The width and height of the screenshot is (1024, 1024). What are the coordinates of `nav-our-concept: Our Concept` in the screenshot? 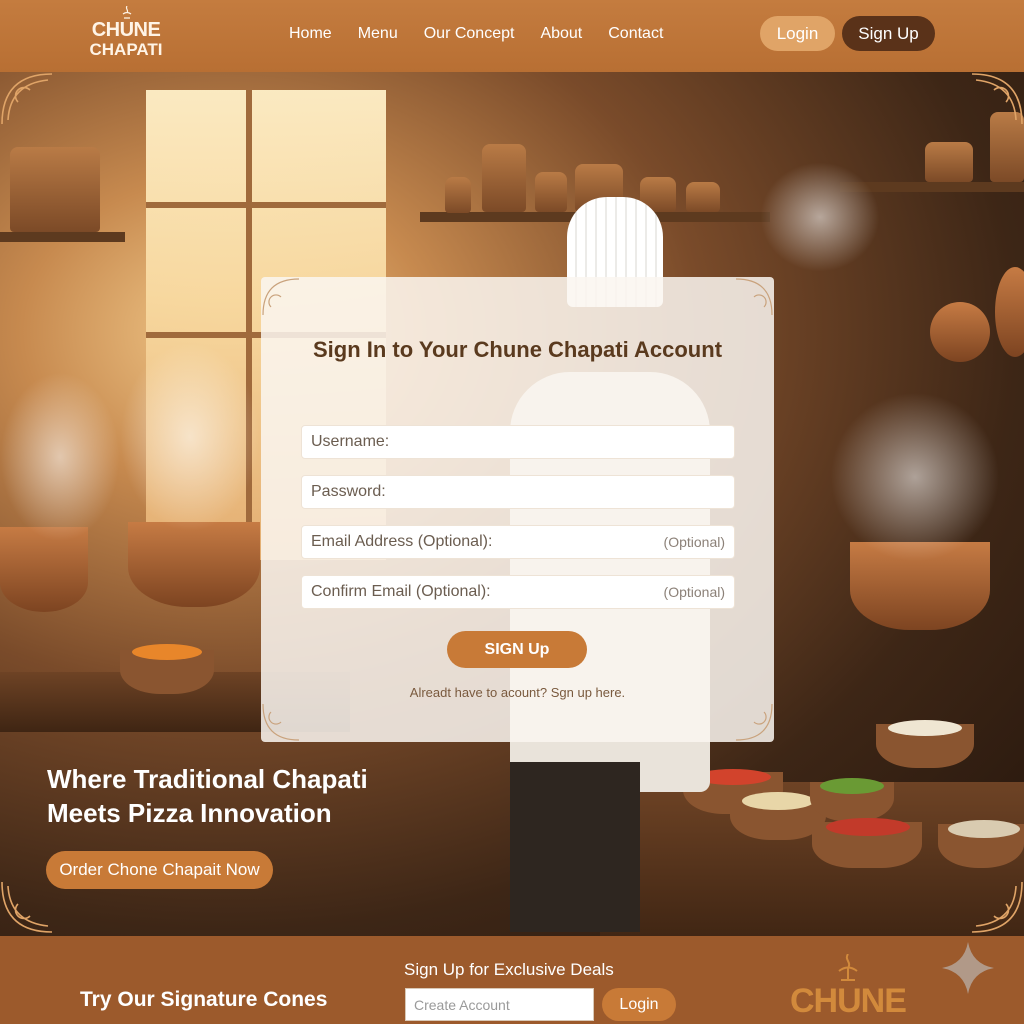 It's located at (469, 34).